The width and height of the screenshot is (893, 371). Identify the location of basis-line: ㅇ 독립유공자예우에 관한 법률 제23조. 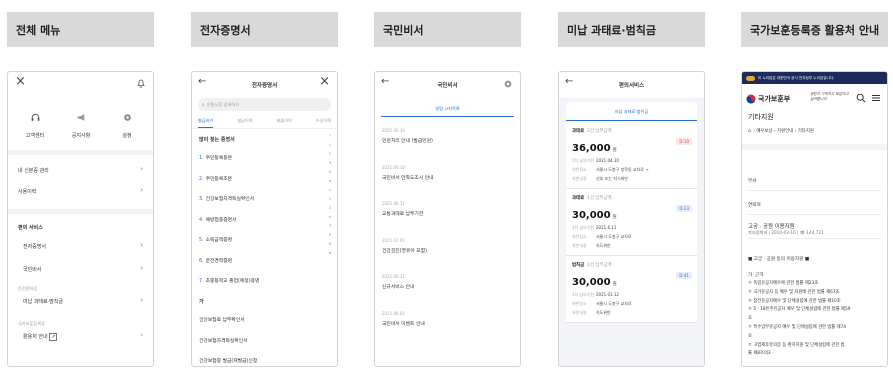
(783, 283).